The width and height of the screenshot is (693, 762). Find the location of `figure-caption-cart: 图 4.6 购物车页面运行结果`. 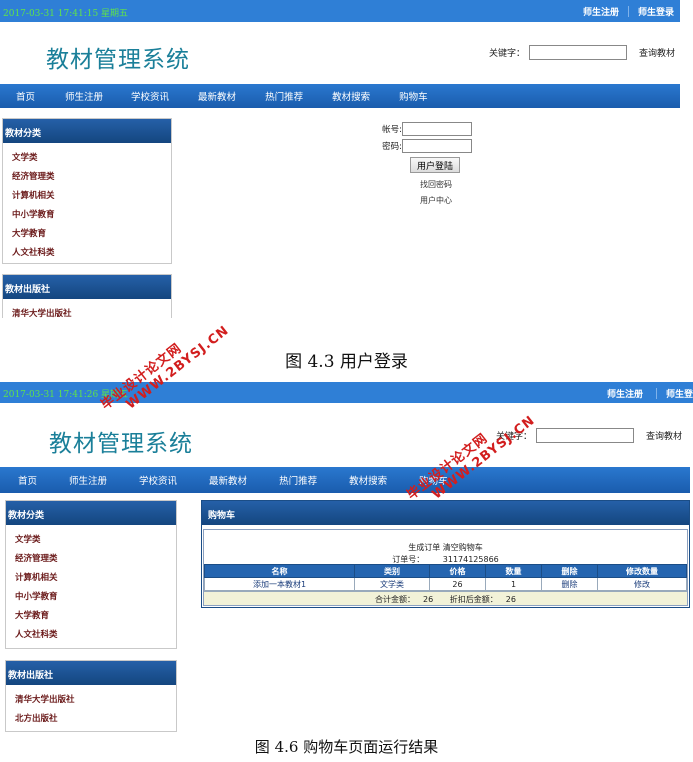

figure-caption-cart: 图 4.6 购物车页面运行结果 is located at coordinates (346, 747).